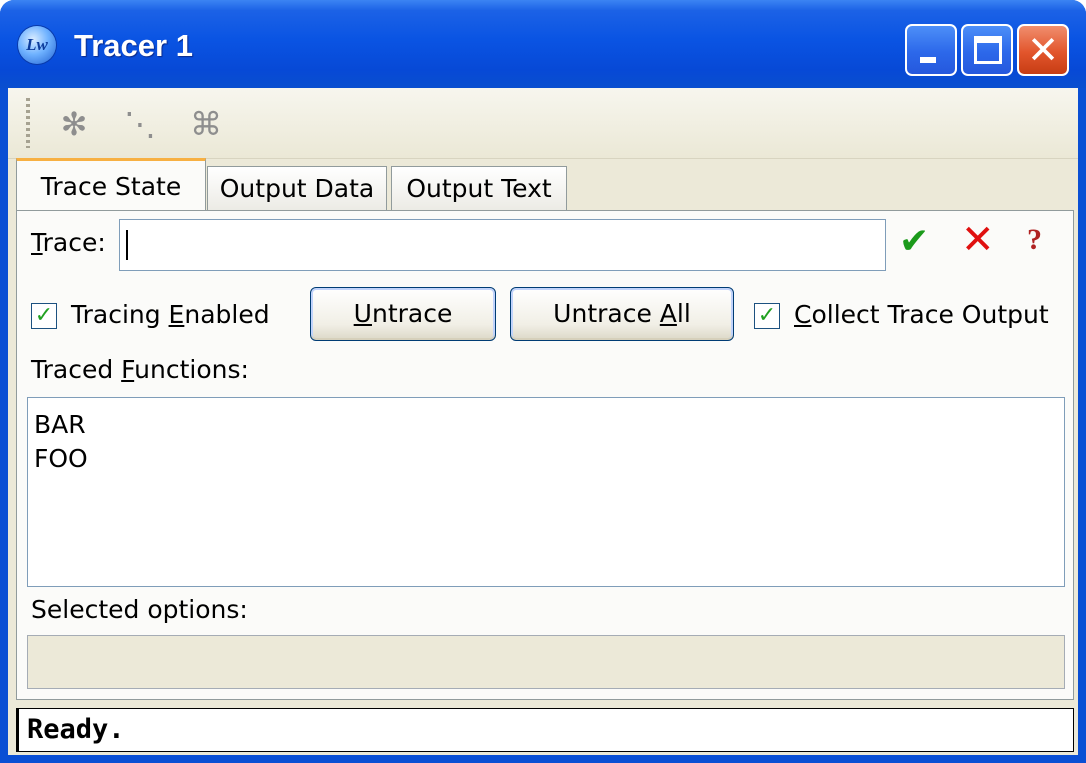 Image resolution: width=1086 pixels, height=763 pixels. I want to click on maximize-button, so click(987, 50).